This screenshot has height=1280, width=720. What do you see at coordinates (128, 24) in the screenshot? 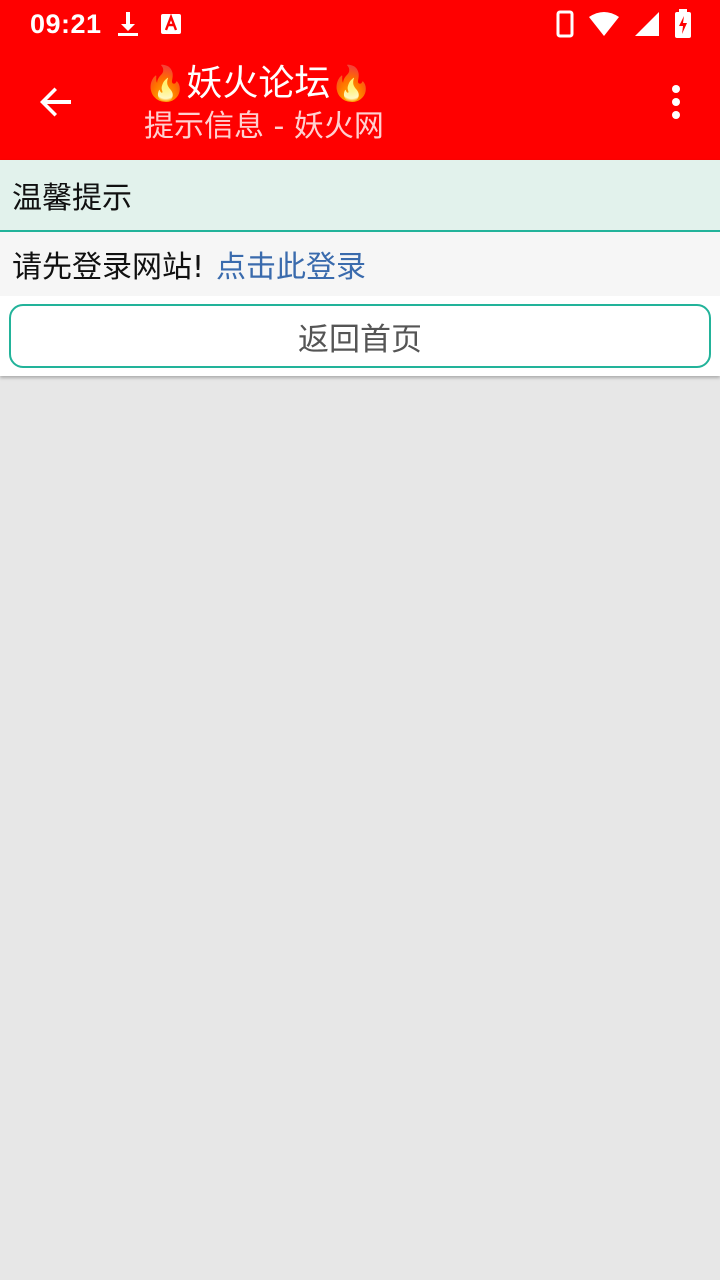
I see `download-icon` at bounding box center [128, 24].